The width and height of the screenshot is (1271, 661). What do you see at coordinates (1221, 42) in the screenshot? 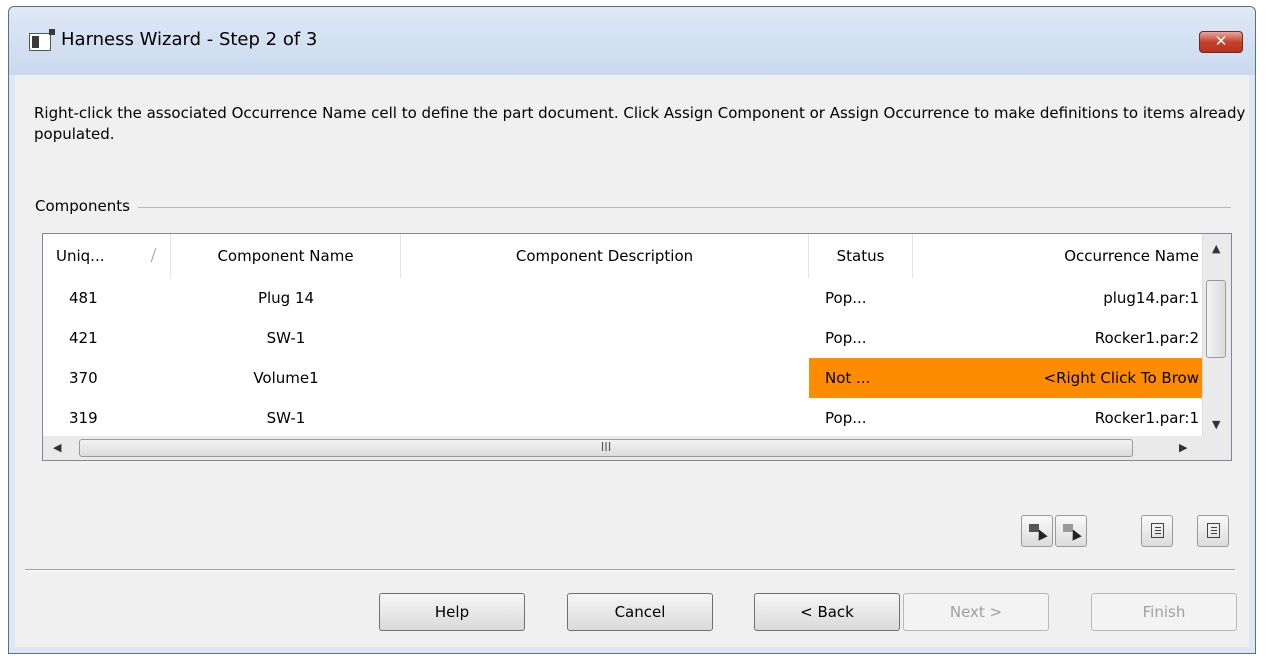
I see `close-button: ✕` at bounding box center [1221, 42].